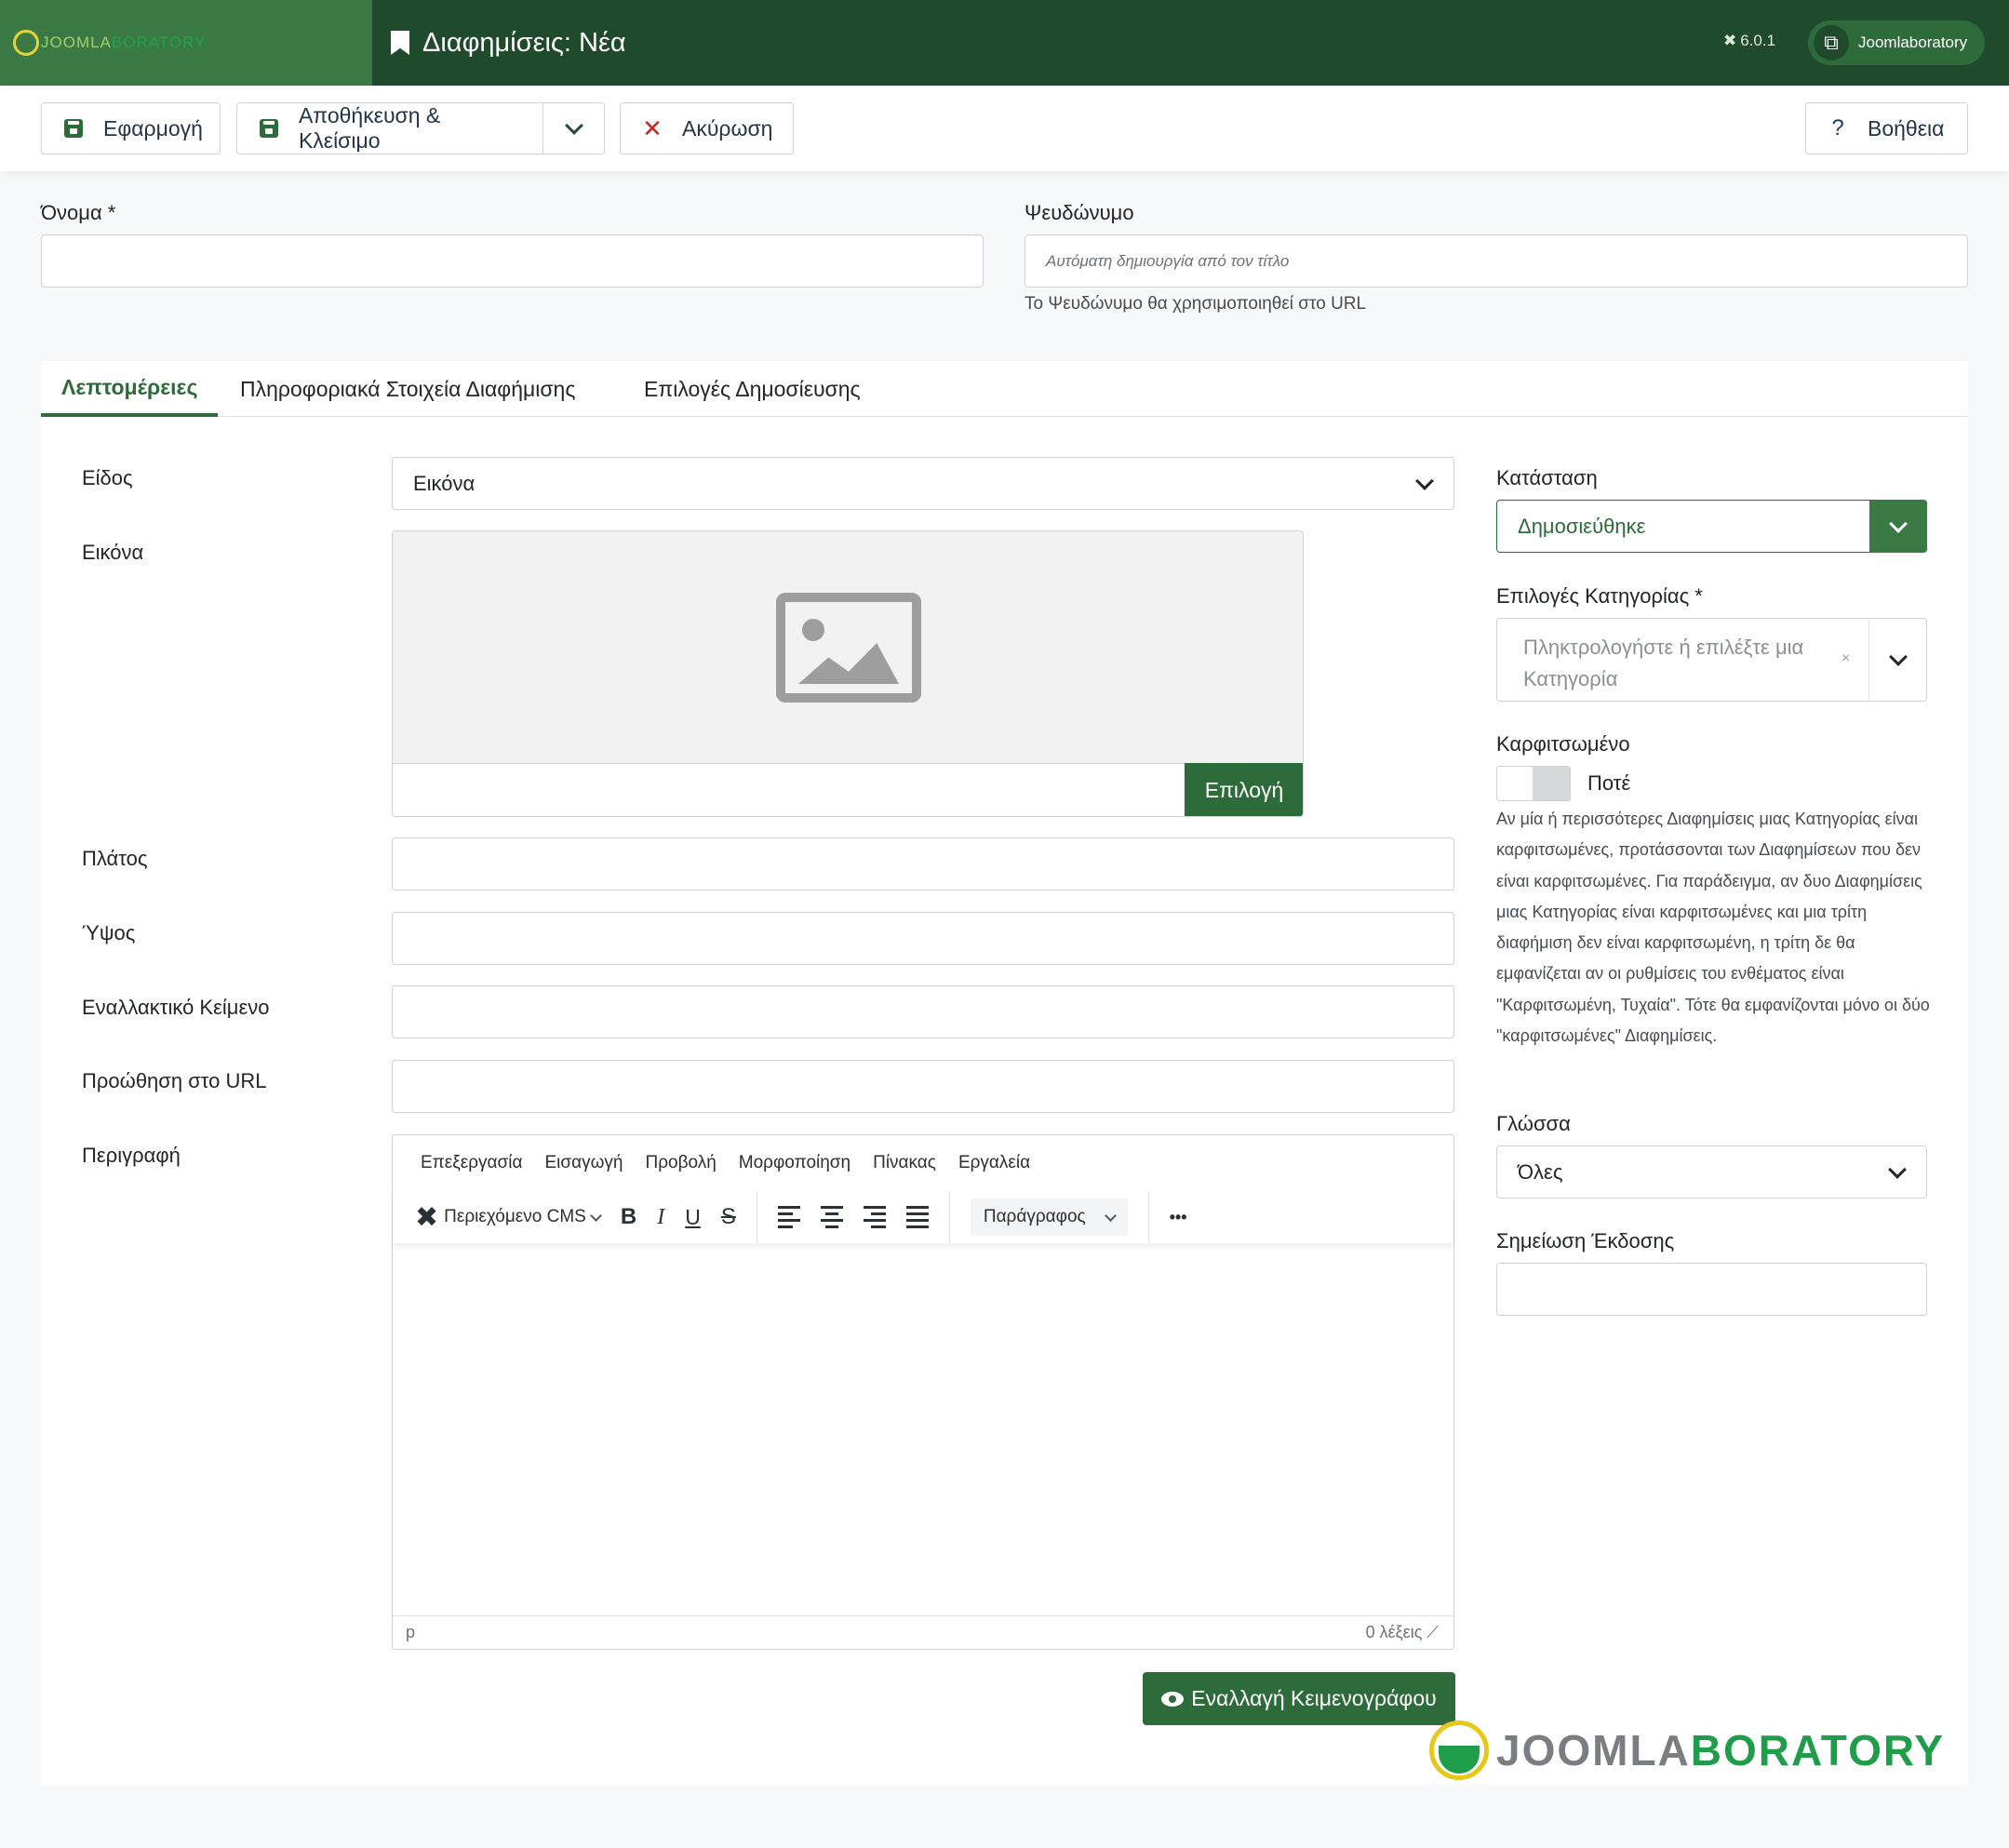 The image size is (2009, 1848). I want to click on help-button: ? Βοήθεια, so click(1886, 128).